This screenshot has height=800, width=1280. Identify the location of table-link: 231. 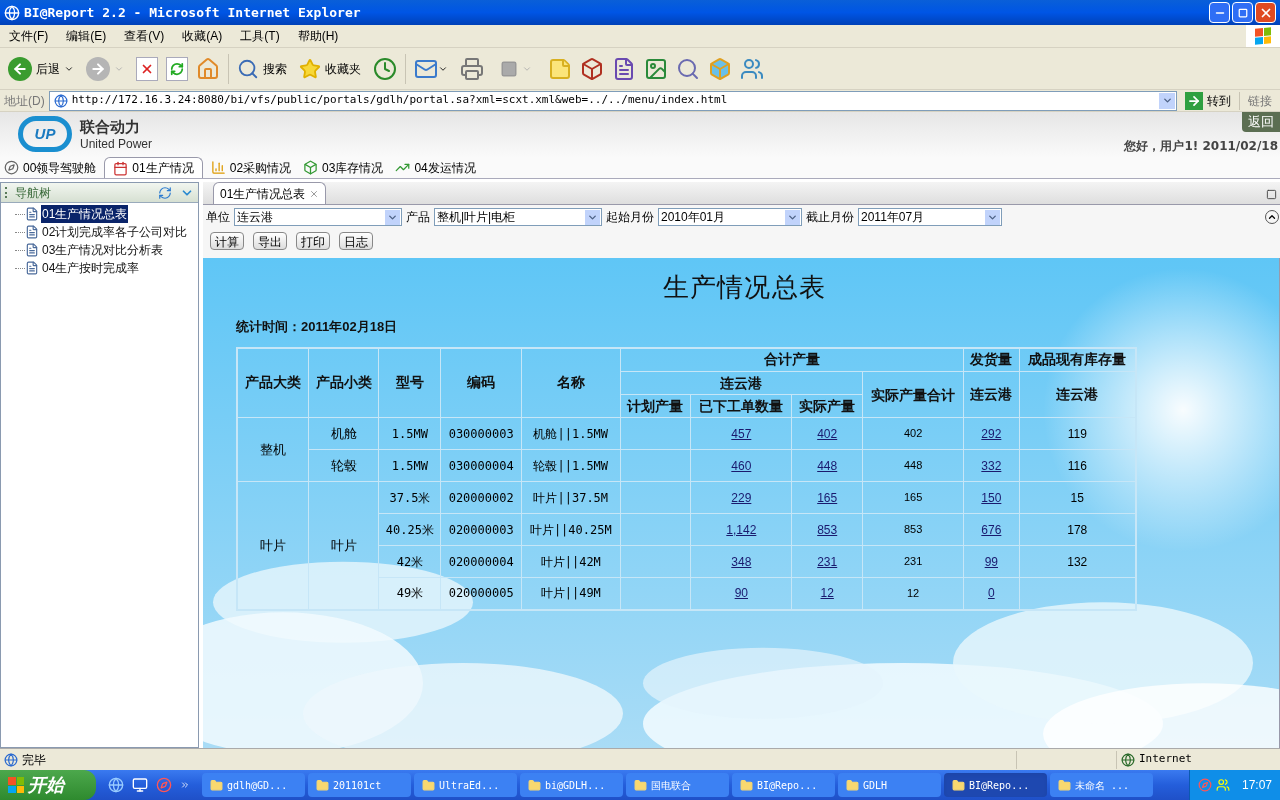
(827, 561).